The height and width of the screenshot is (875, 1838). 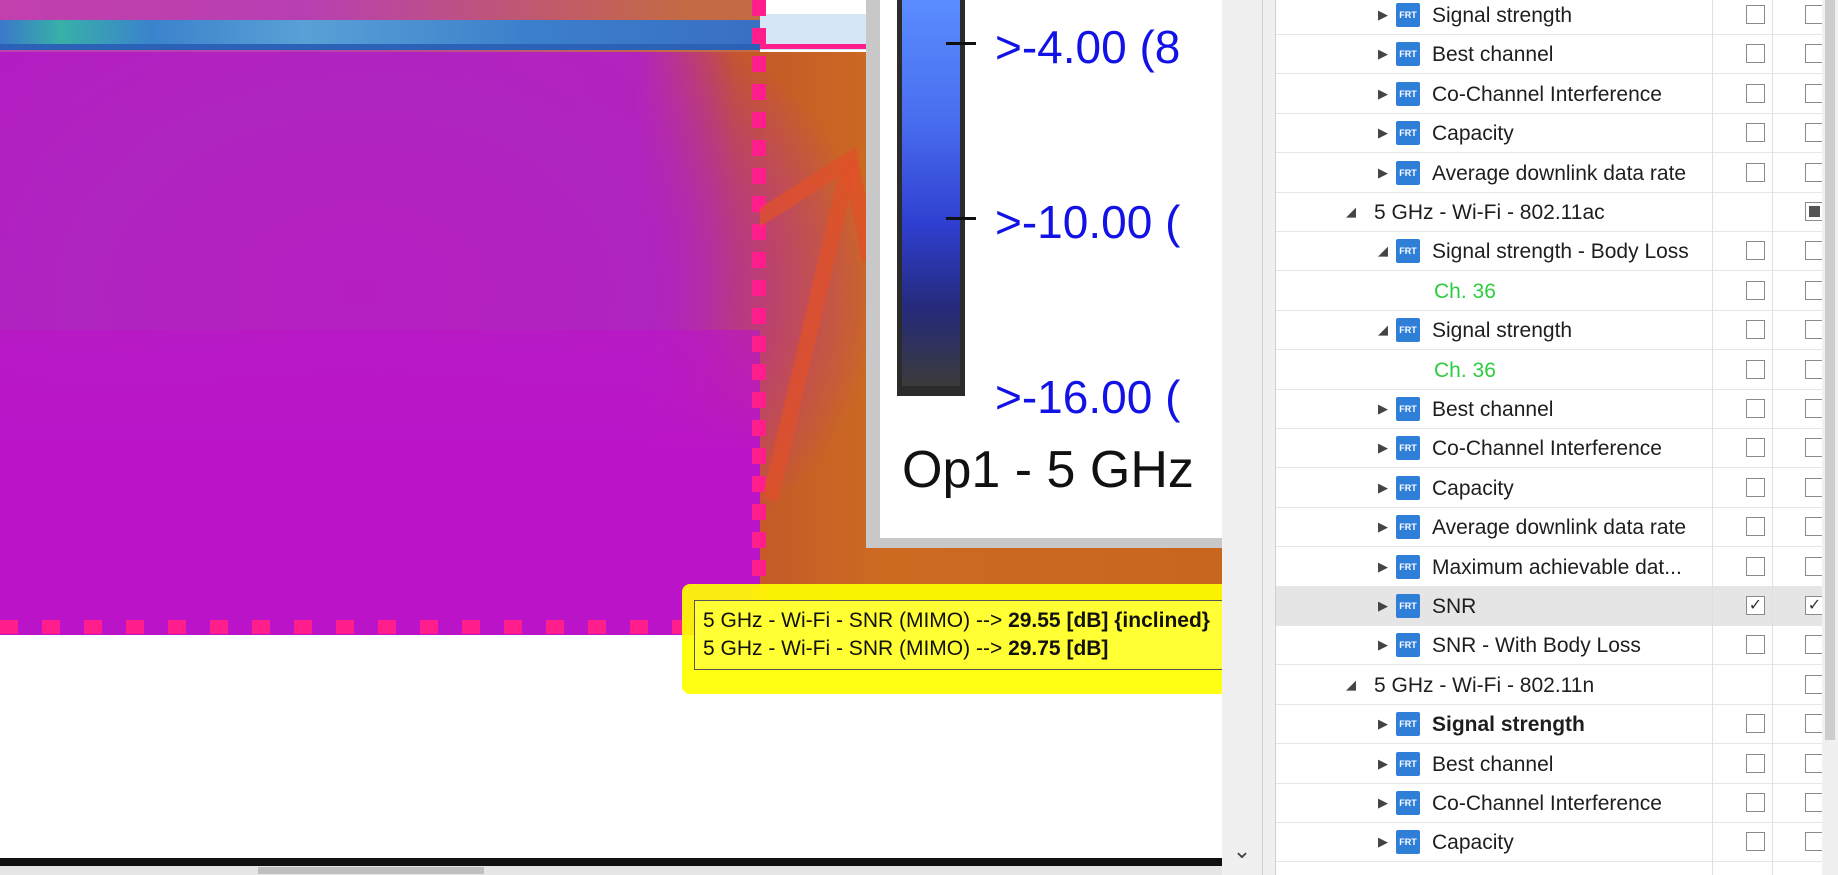 I want to click on panel-splitter, so click(x=1269, y=437).